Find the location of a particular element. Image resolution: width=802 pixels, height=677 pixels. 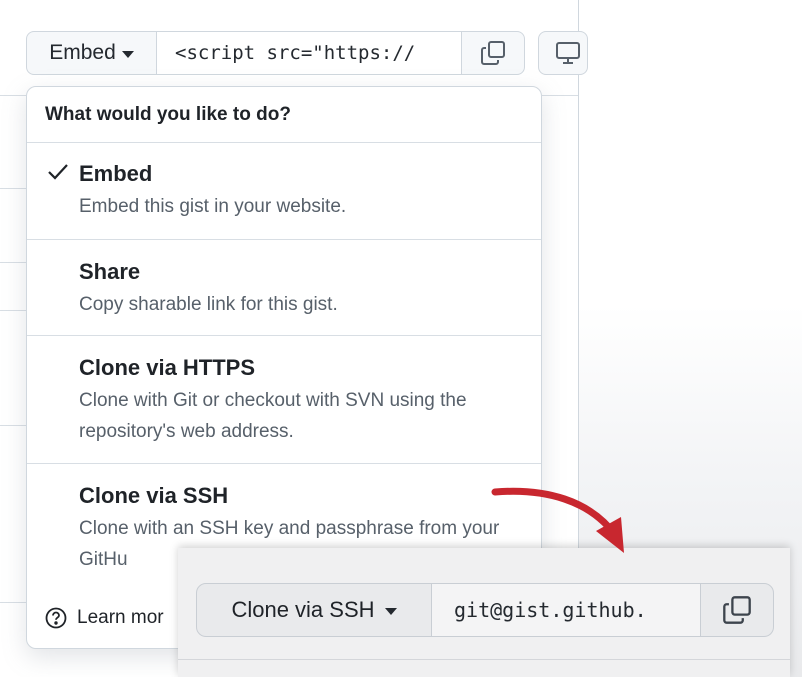

zoom-inset: Clone via SSH git@gist.github. is located at coordinates (484, 612).